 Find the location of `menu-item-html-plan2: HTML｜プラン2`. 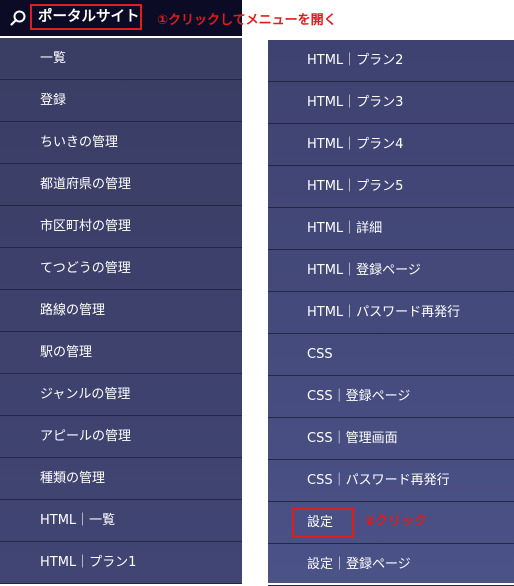

menu-item-html-plan2: HTML｜プラン2 is located at coordinates (391, 61).